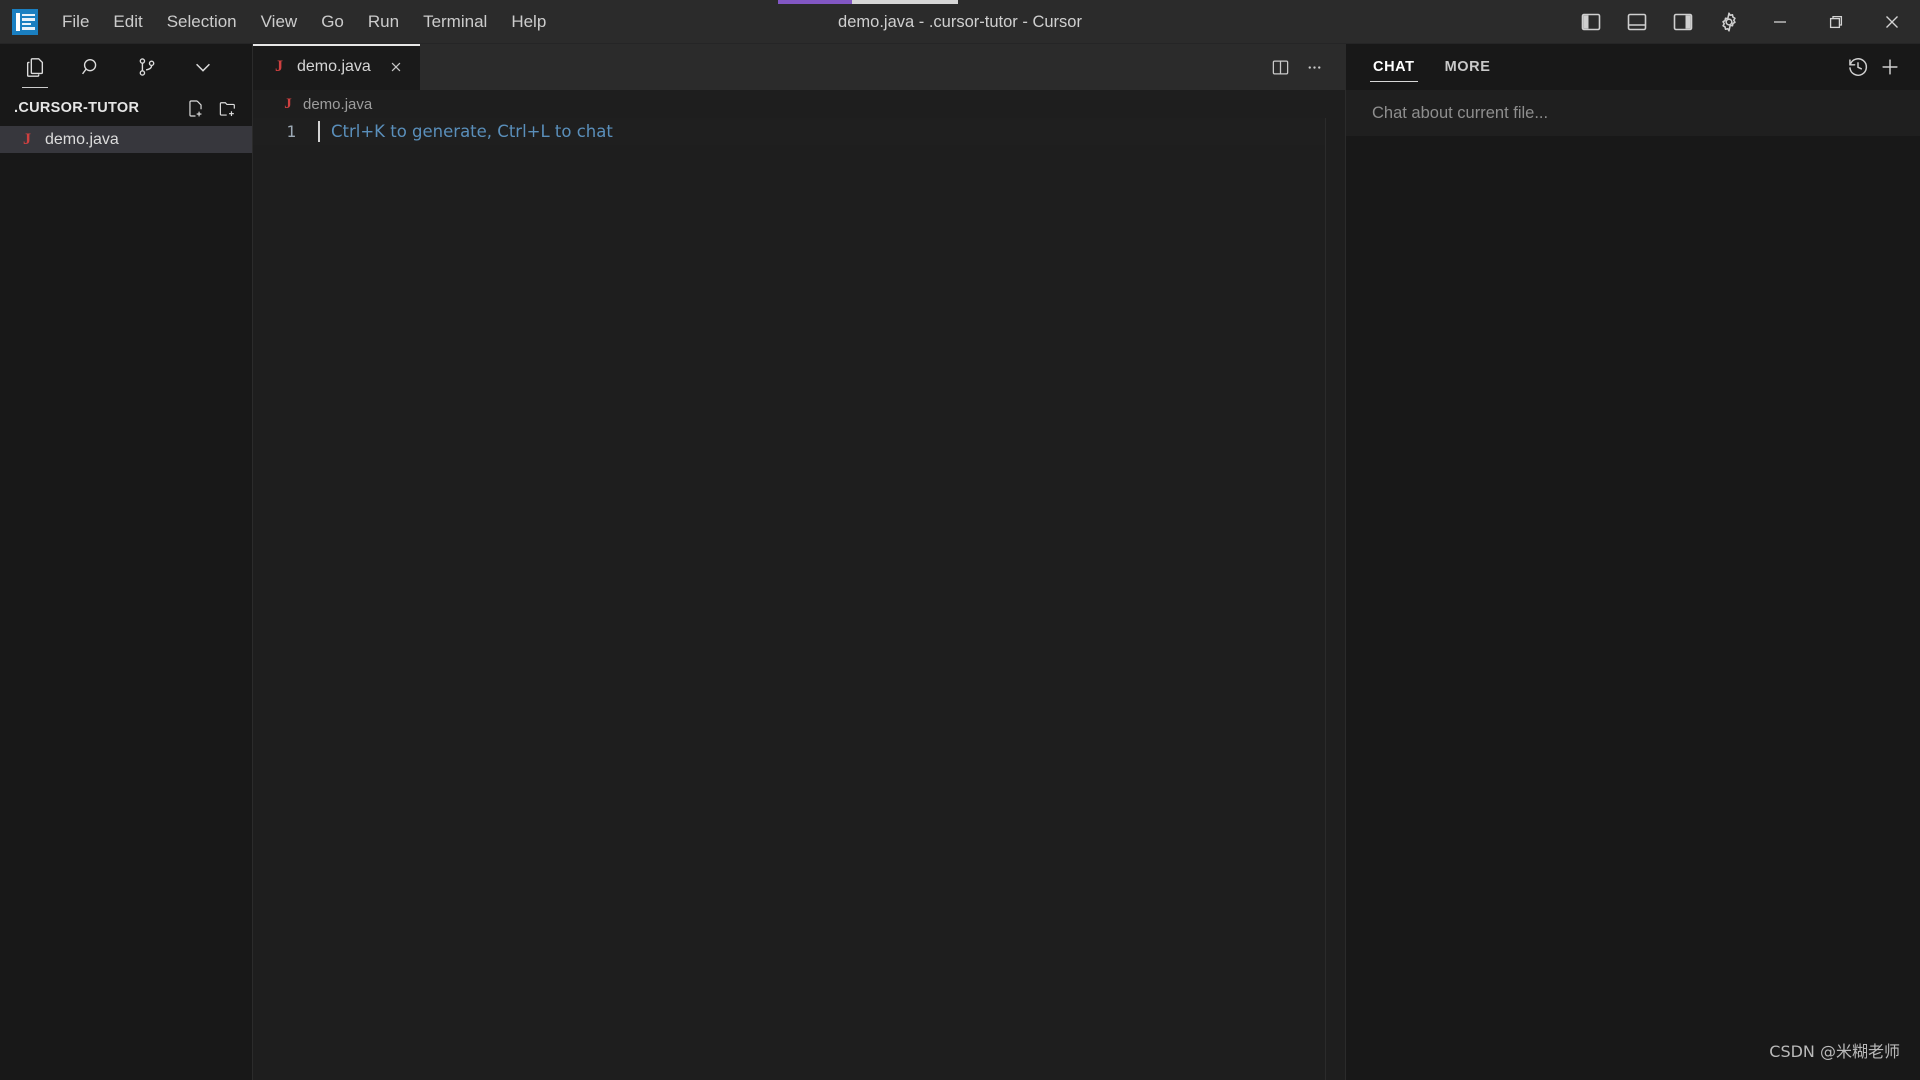 The width and height of the screenshot is (1920, 1080). Describe the element at coordinates (1858, 67) in the screenshot. I see `history-icon` at that location.